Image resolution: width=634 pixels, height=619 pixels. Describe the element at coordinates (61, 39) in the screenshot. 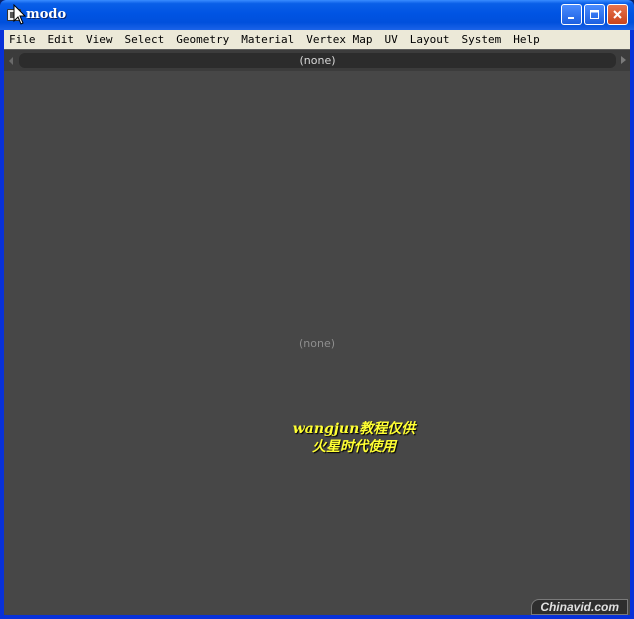

I see `menu-edit: Edit` at that location.